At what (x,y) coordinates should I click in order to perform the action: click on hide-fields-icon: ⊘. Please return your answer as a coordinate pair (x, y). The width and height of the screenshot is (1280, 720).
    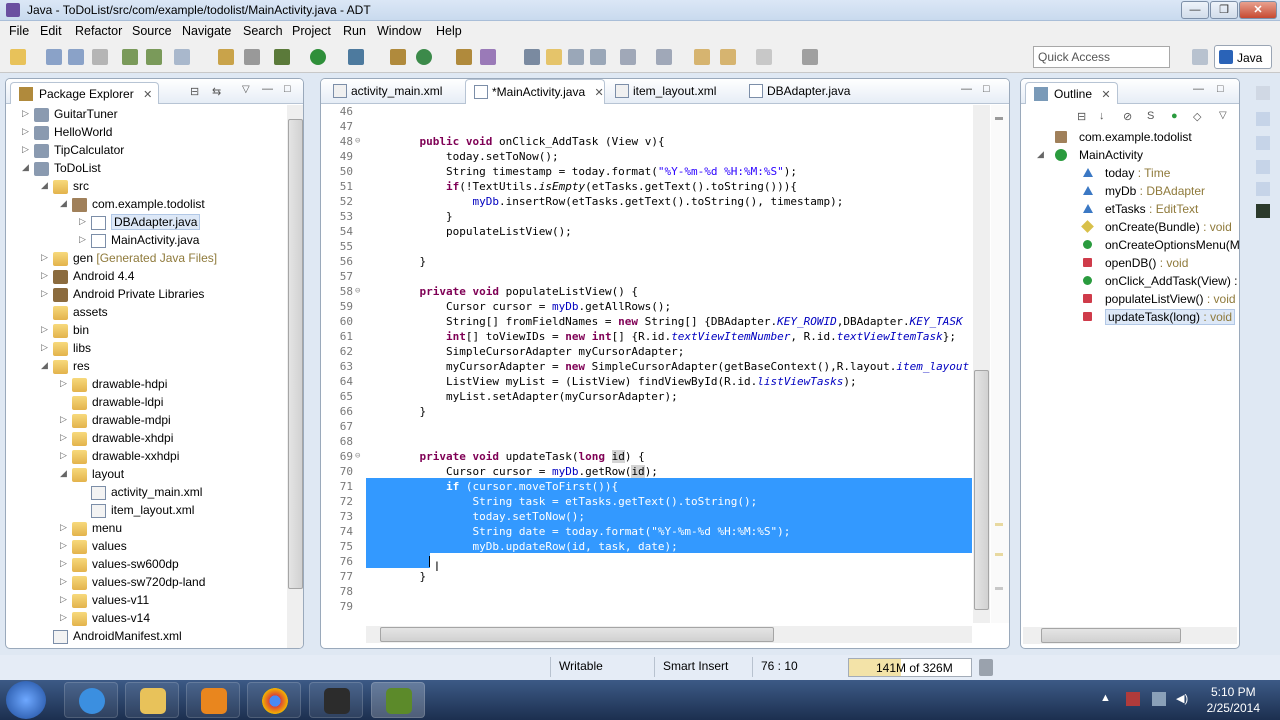
    Looking at the image, I should click on (1127, 116).